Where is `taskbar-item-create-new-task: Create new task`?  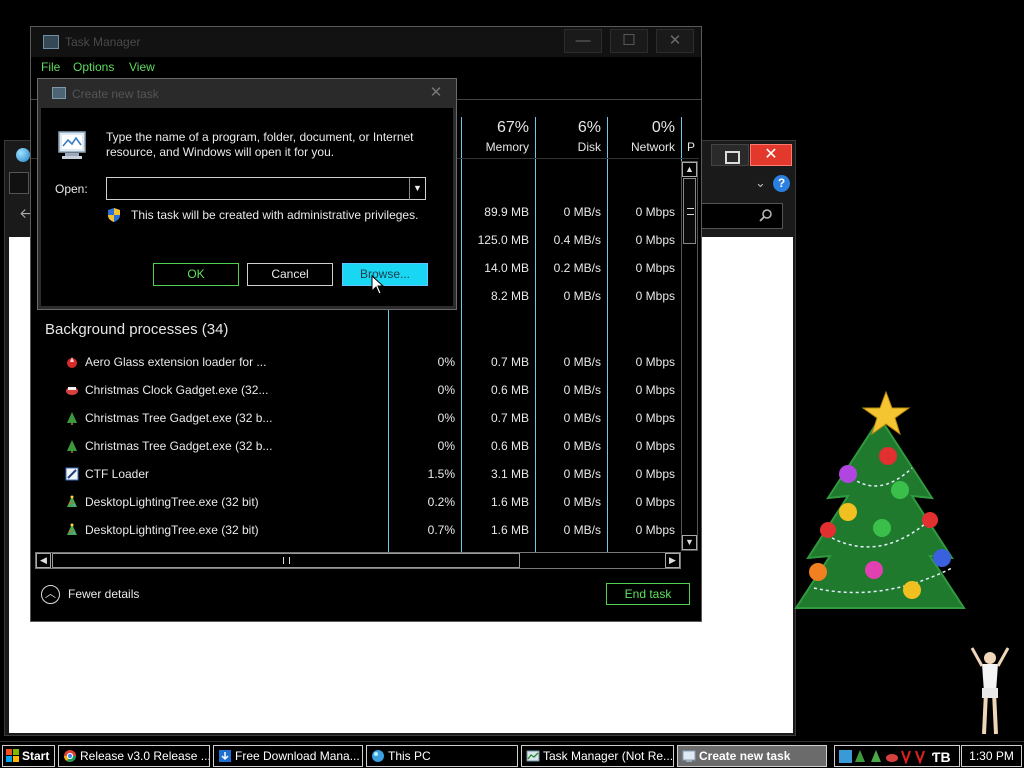 taskbar-item-create-new-task: Create new task is located at coordinates (752, 756).